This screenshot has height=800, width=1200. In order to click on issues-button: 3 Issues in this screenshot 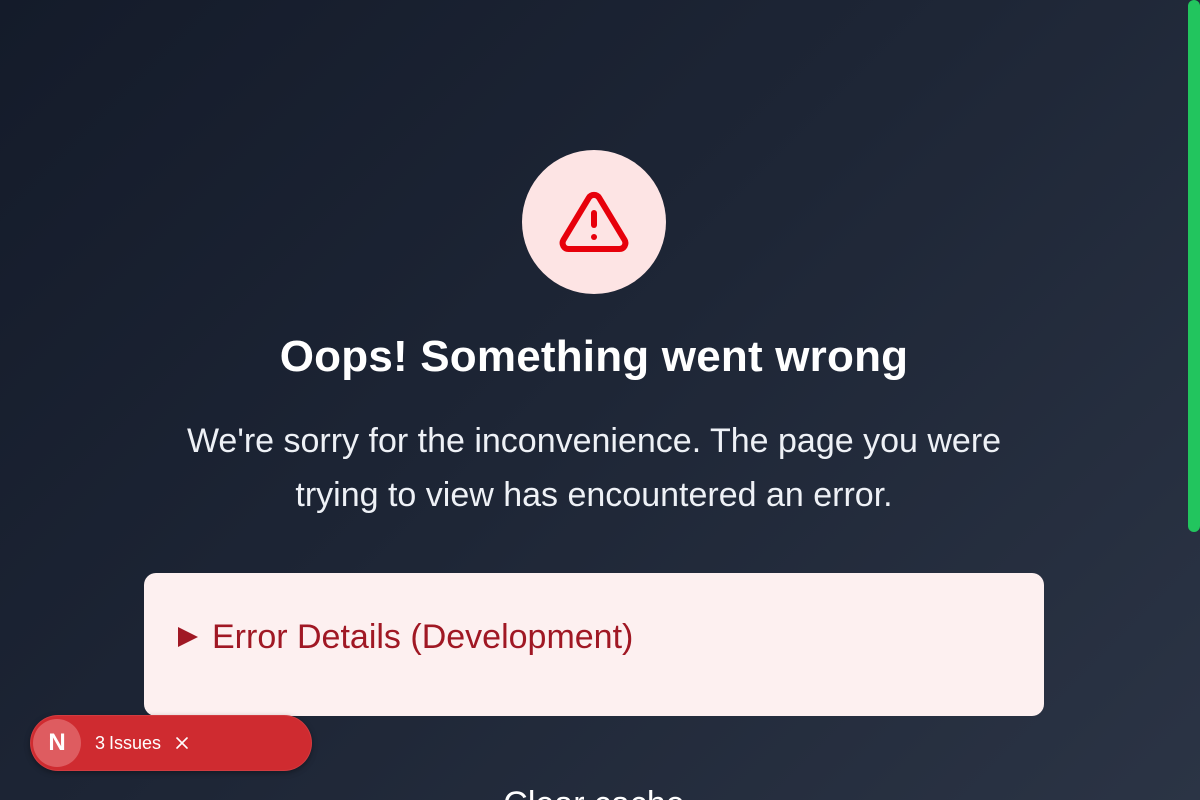, I will do `click(128, 743)`.